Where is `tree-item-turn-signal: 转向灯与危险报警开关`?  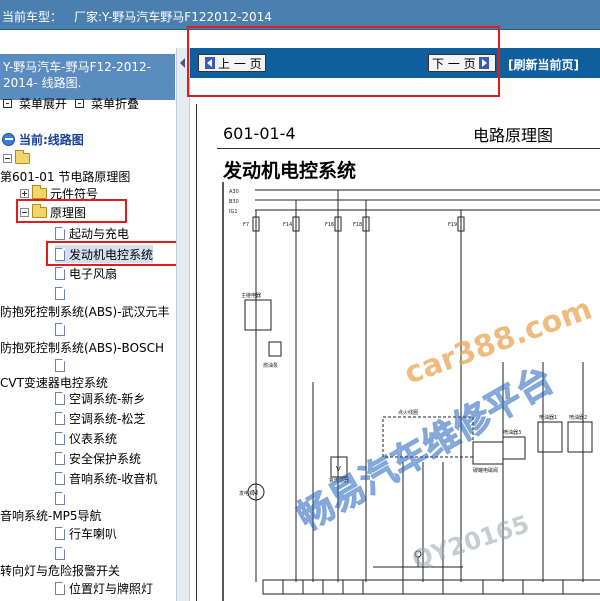 tree-item-turn-signal: 转向灯与危险报警开关 is located at coordinates (60, 570).